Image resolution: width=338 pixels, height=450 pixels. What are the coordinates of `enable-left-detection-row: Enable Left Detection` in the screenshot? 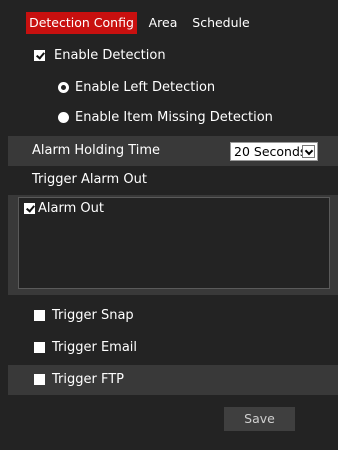 It's located at (173, 88).